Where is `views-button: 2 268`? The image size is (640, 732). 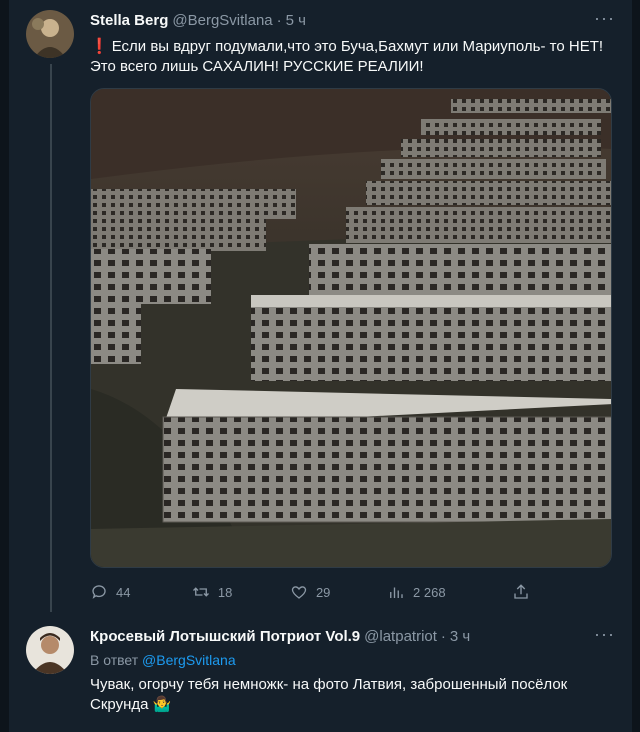 views-button: 2 268 is located at coordinates (449, 592).